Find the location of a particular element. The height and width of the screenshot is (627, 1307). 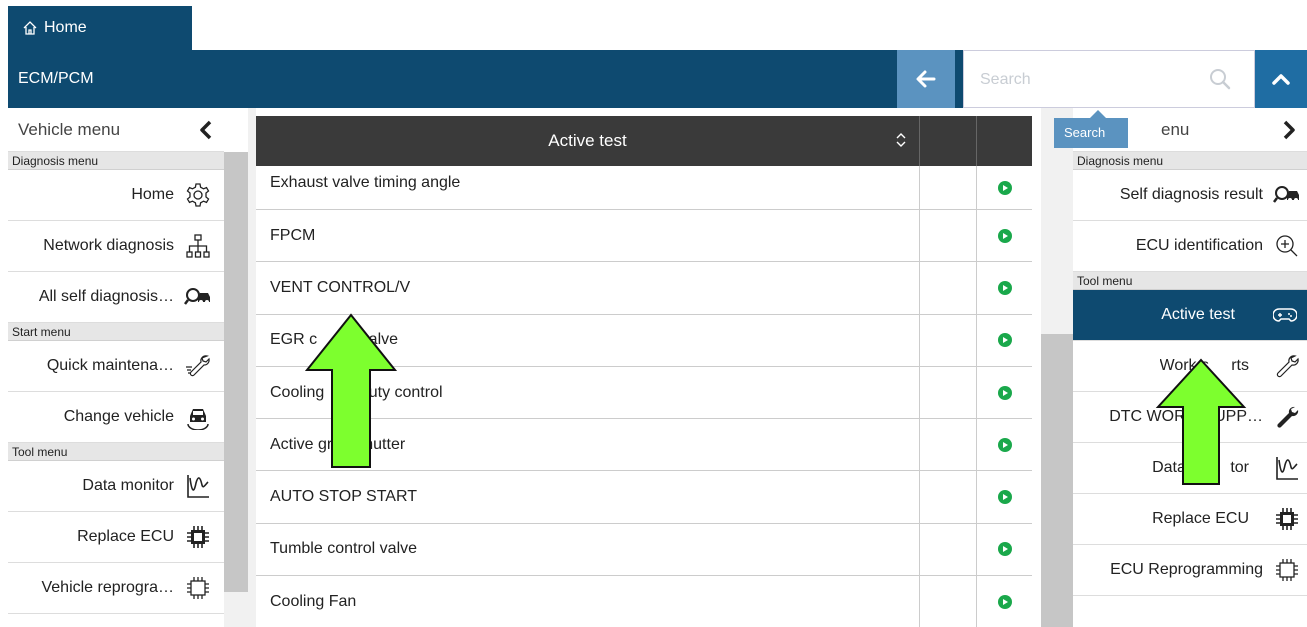

left-sidebar-header: Vehicle menu is located at coordinates (116, 130).